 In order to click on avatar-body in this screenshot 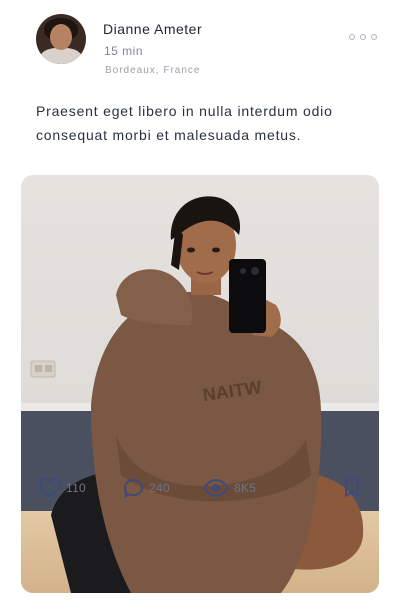, I will do `click(61, 56)`.